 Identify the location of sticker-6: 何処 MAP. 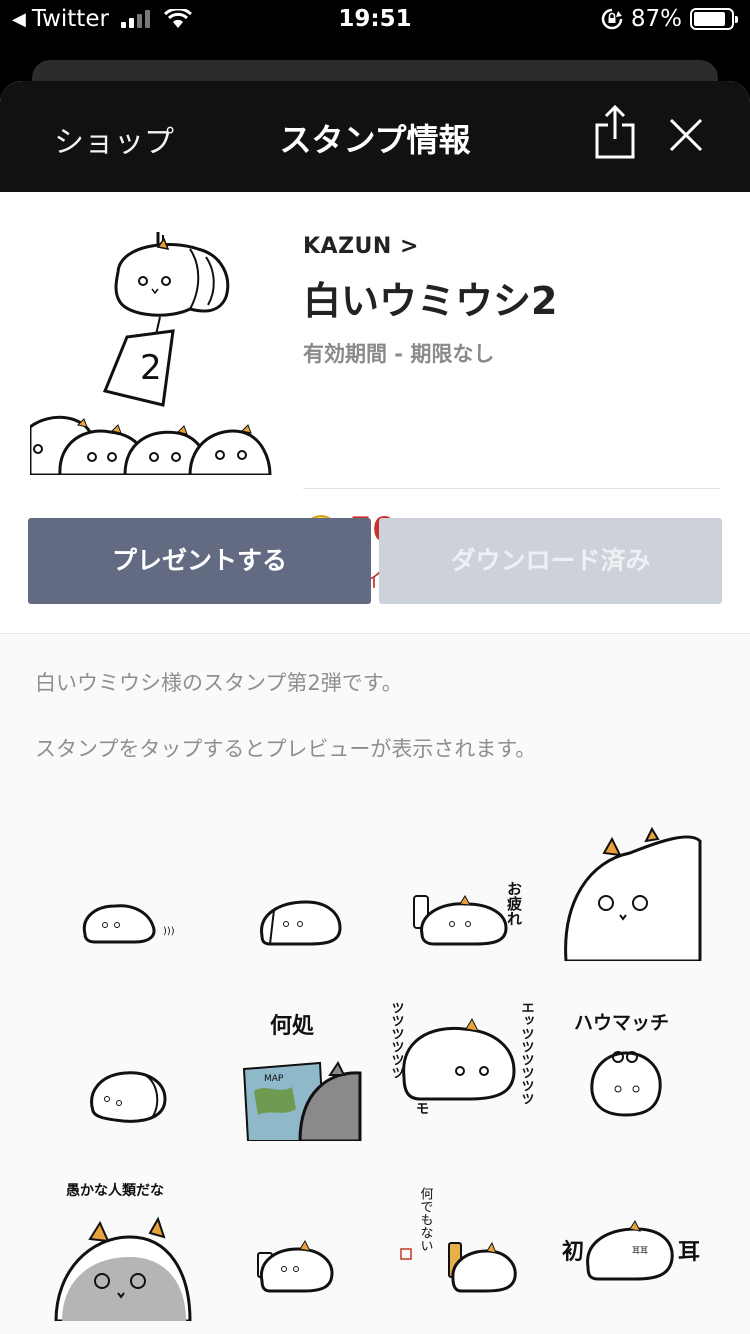
(315, 1066).